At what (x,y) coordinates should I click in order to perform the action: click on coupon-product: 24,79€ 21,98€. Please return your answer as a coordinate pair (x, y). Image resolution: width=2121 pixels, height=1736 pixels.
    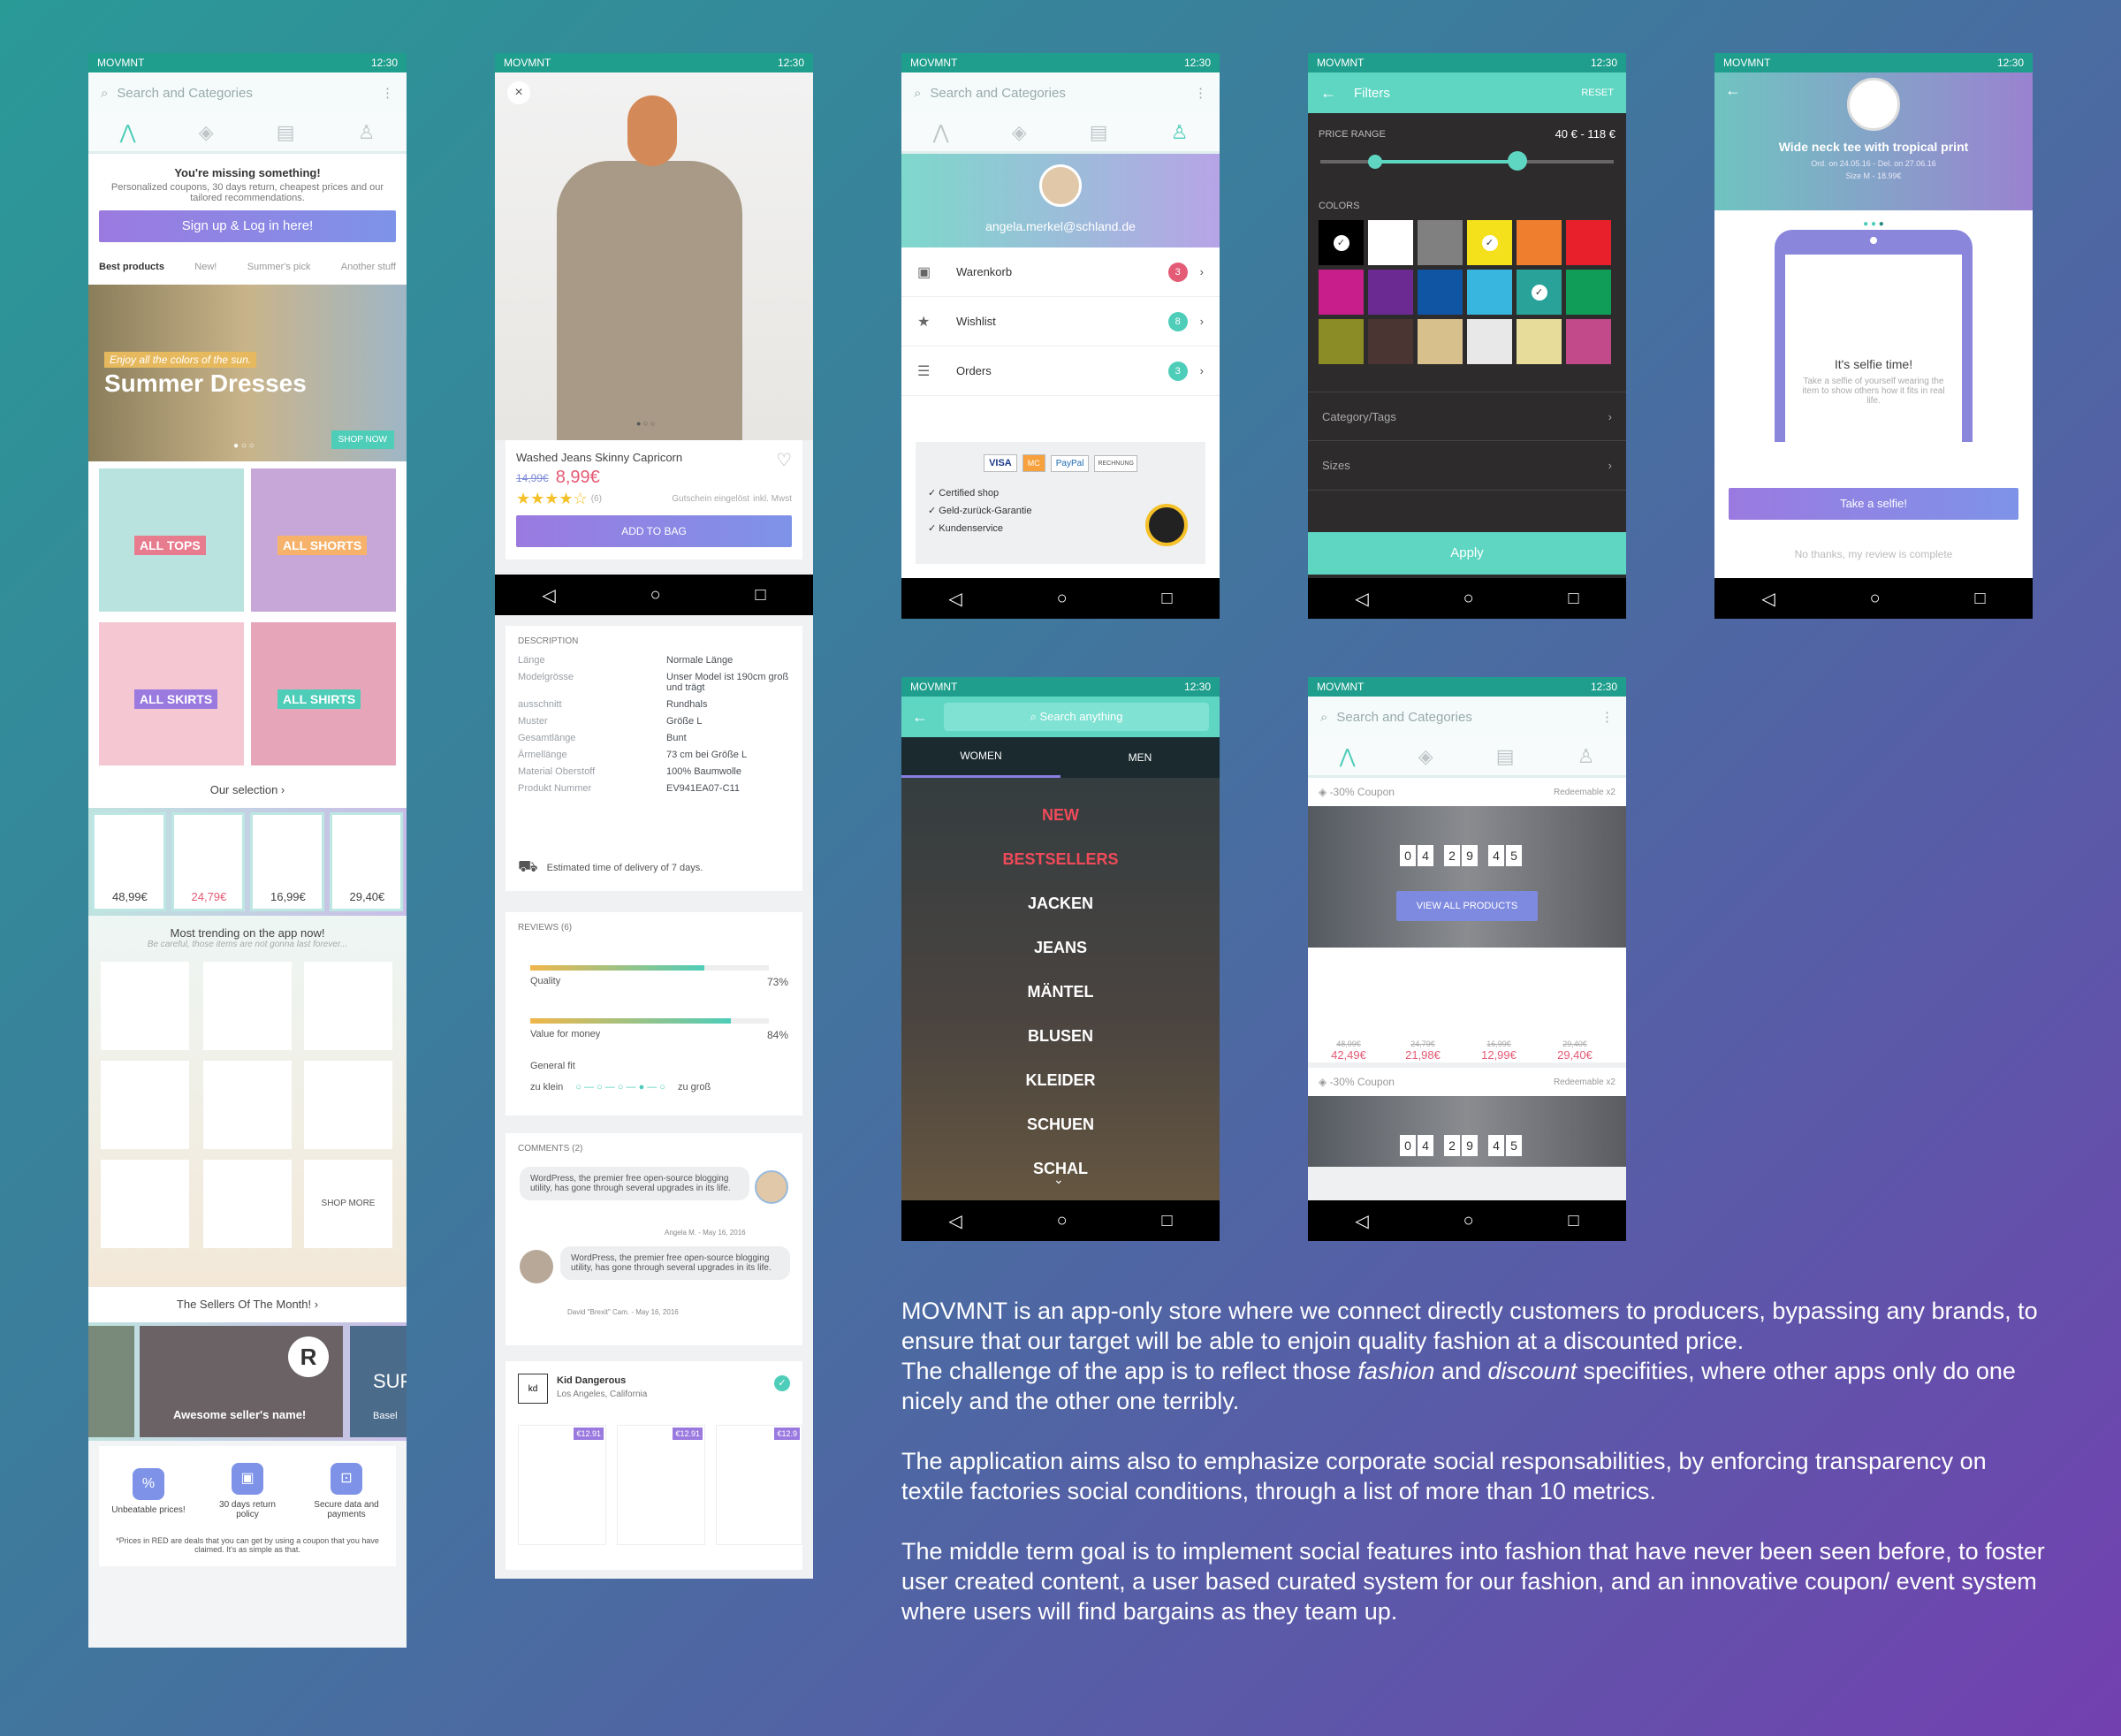
    Looking at the image, I should click on (1423, 1051).